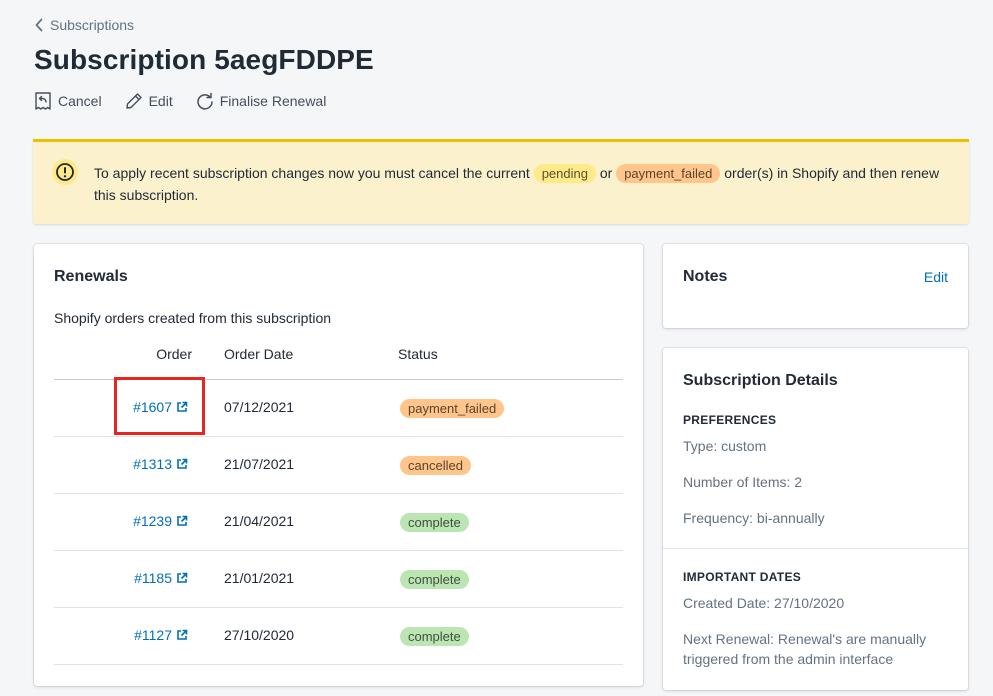 This screenshot has width=993, height=696. I want to click on finalise-renewal-button: Finalise Renewal, so click(261, 101).